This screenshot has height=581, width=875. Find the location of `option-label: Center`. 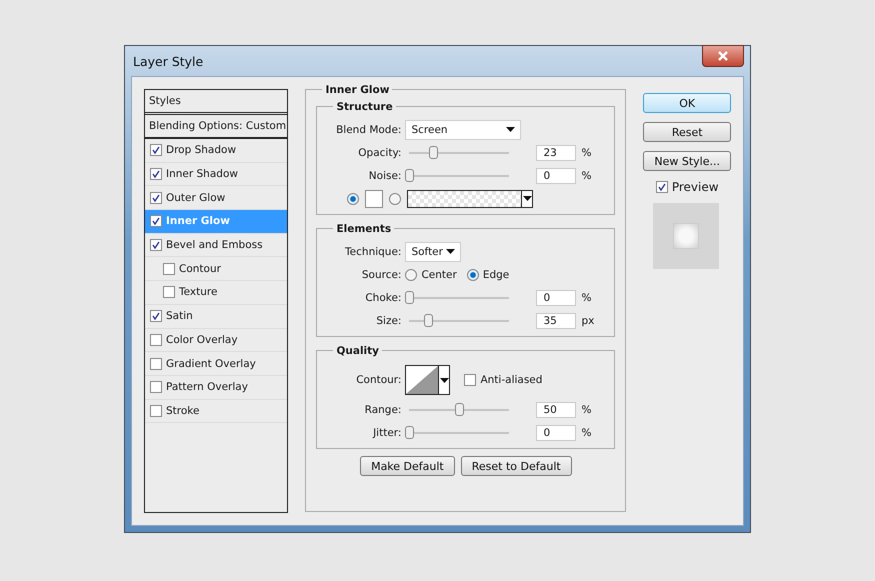

option-label: Center is located at coordinates (439, 274).